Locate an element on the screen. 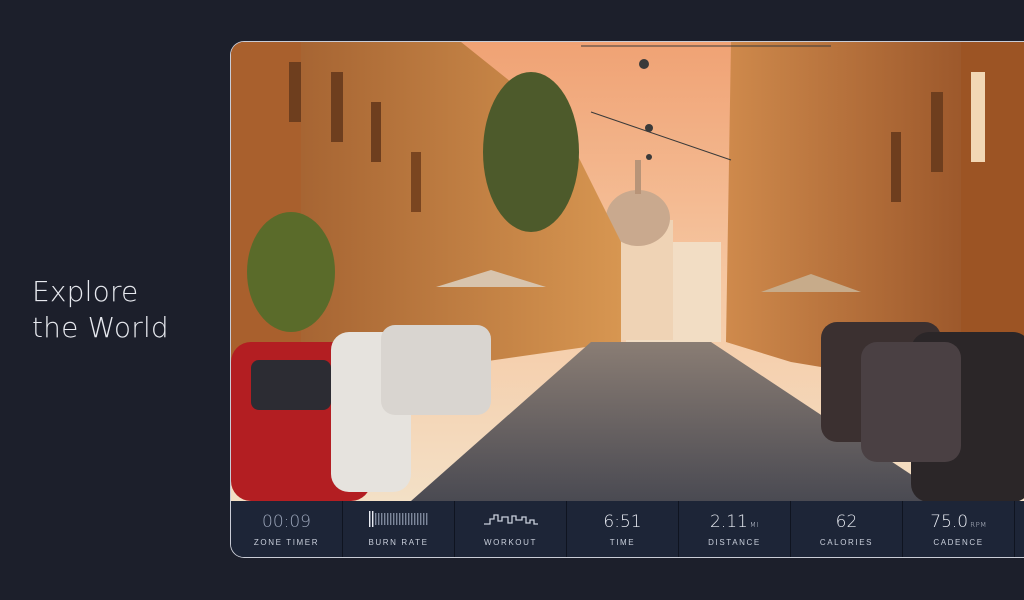  zone-timer-value: 00:09 is located at coordinates (286, 522).